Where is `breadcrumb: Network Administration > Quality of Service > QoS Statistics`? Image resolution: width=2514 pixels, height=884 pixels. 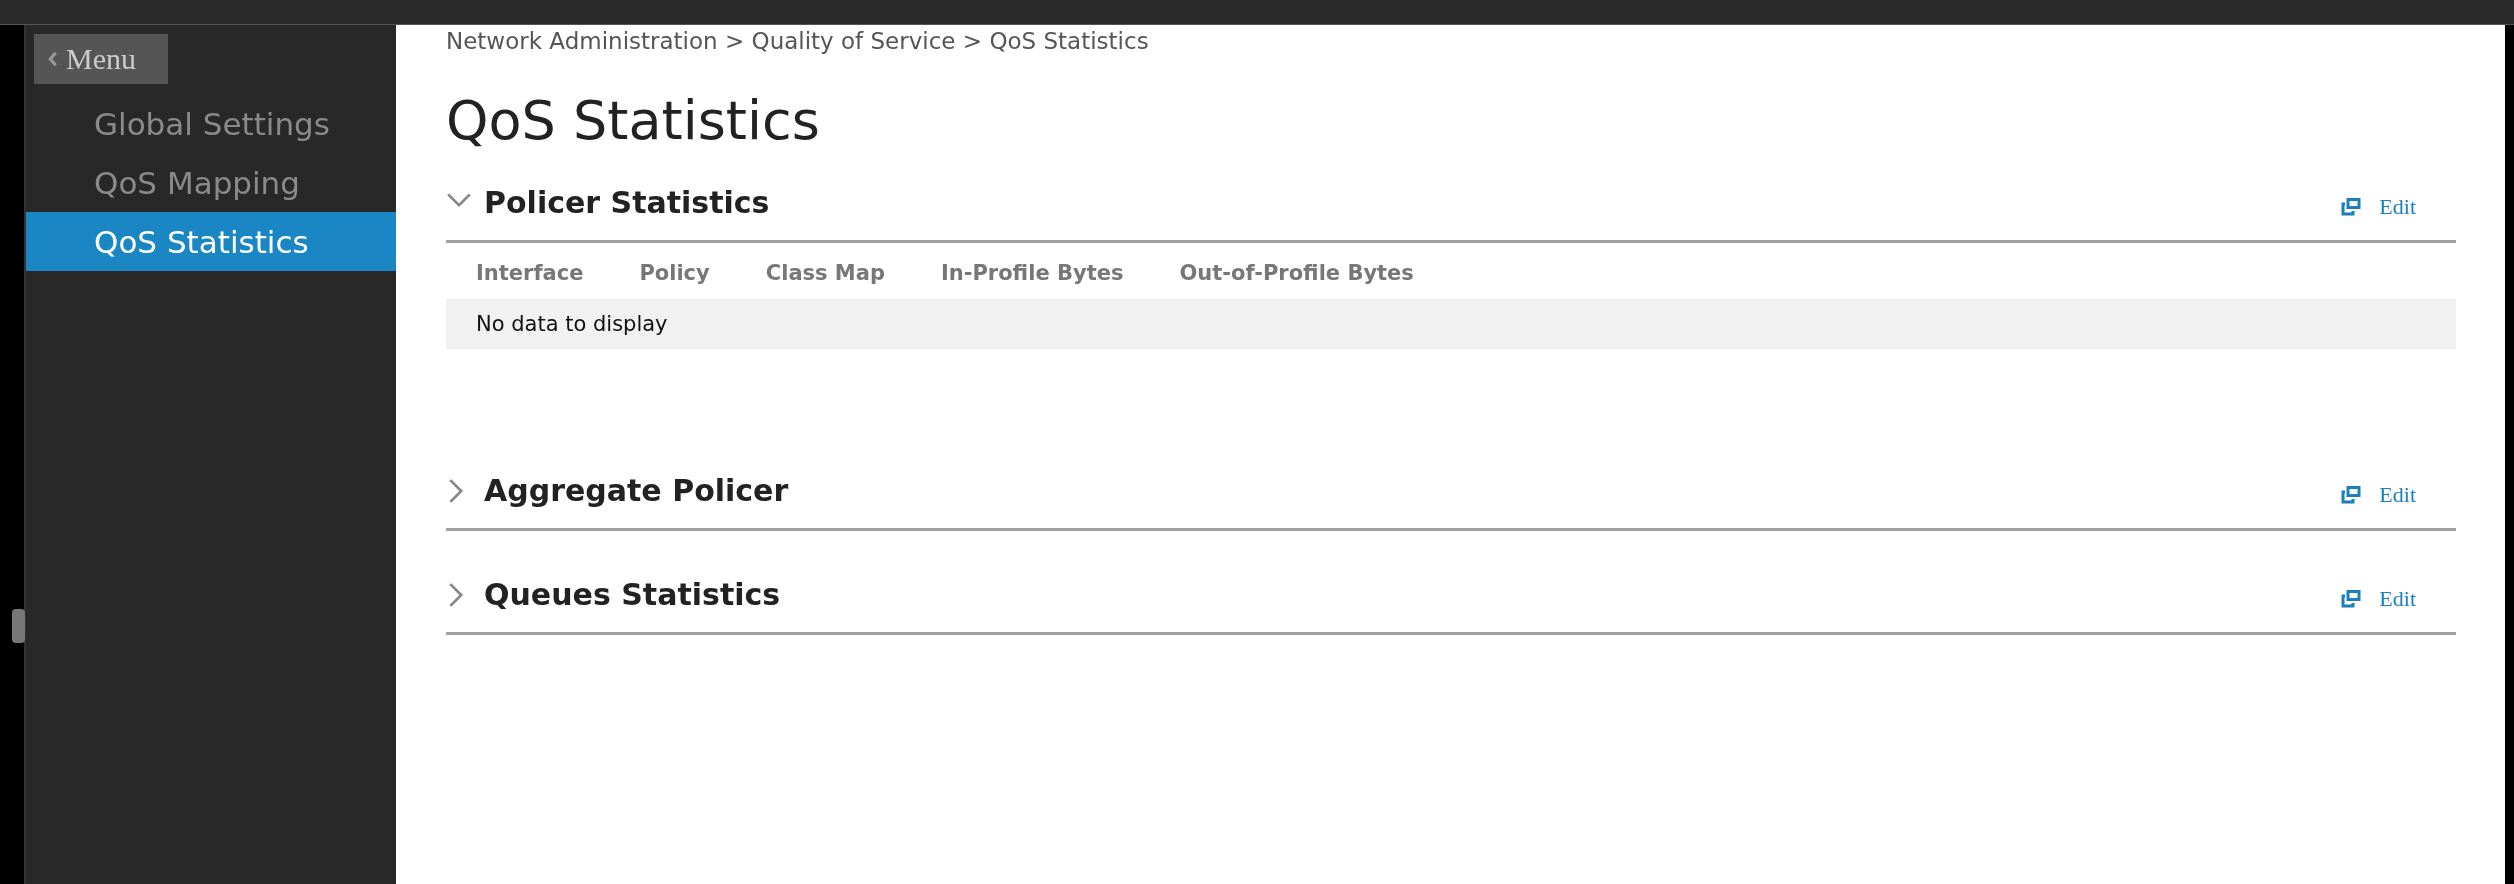
breadcrumb: Network Administration > Quality of Service > QoS Statistics is located at coordinates (798, 41).